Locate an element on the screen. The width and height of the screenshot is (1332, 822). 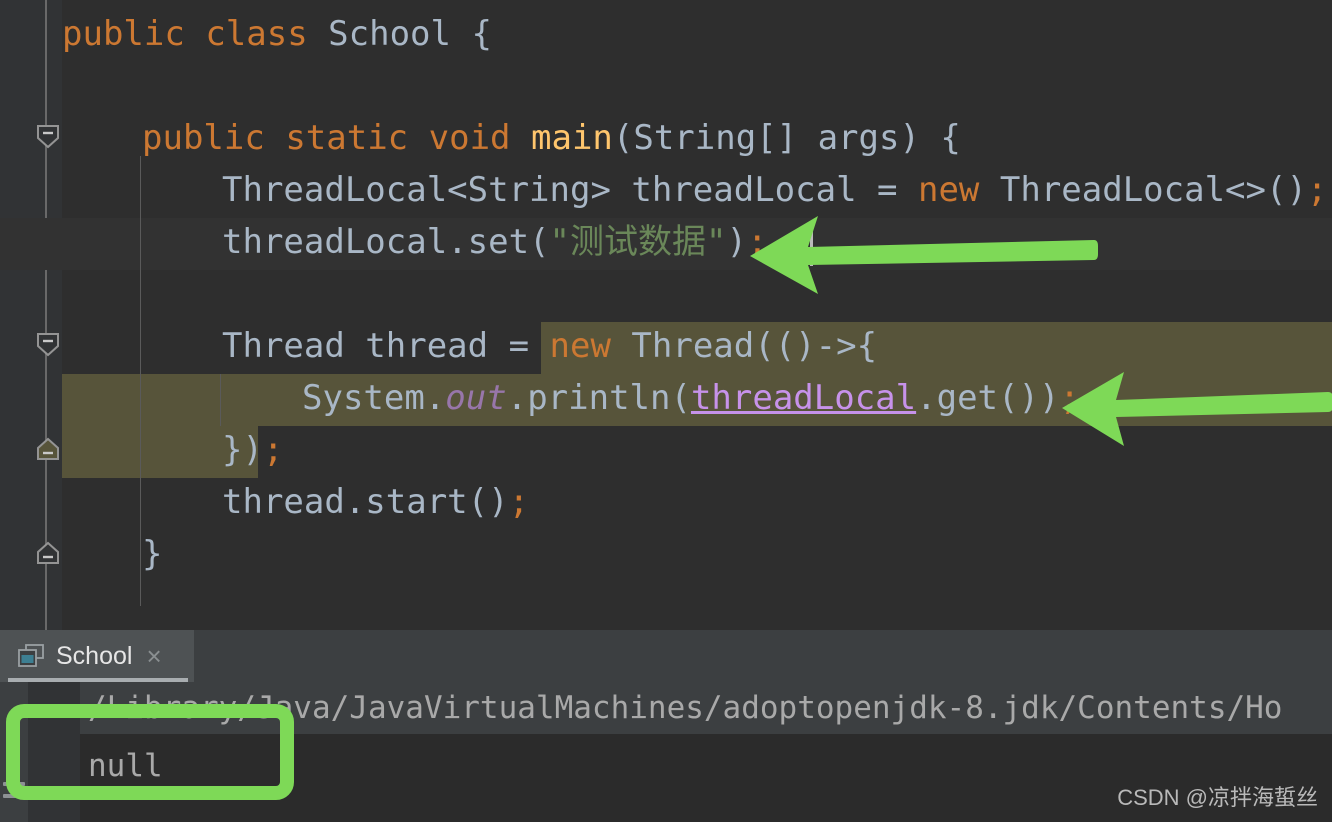
token-thread-lambda: Thread(()->{ is located at coordinates (744, 346).